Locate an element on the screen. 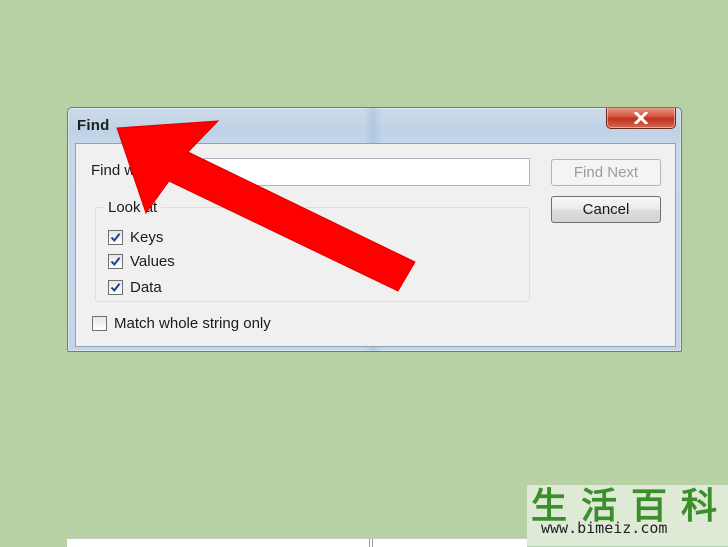  find-what-input is located at coordinates (367, 172).